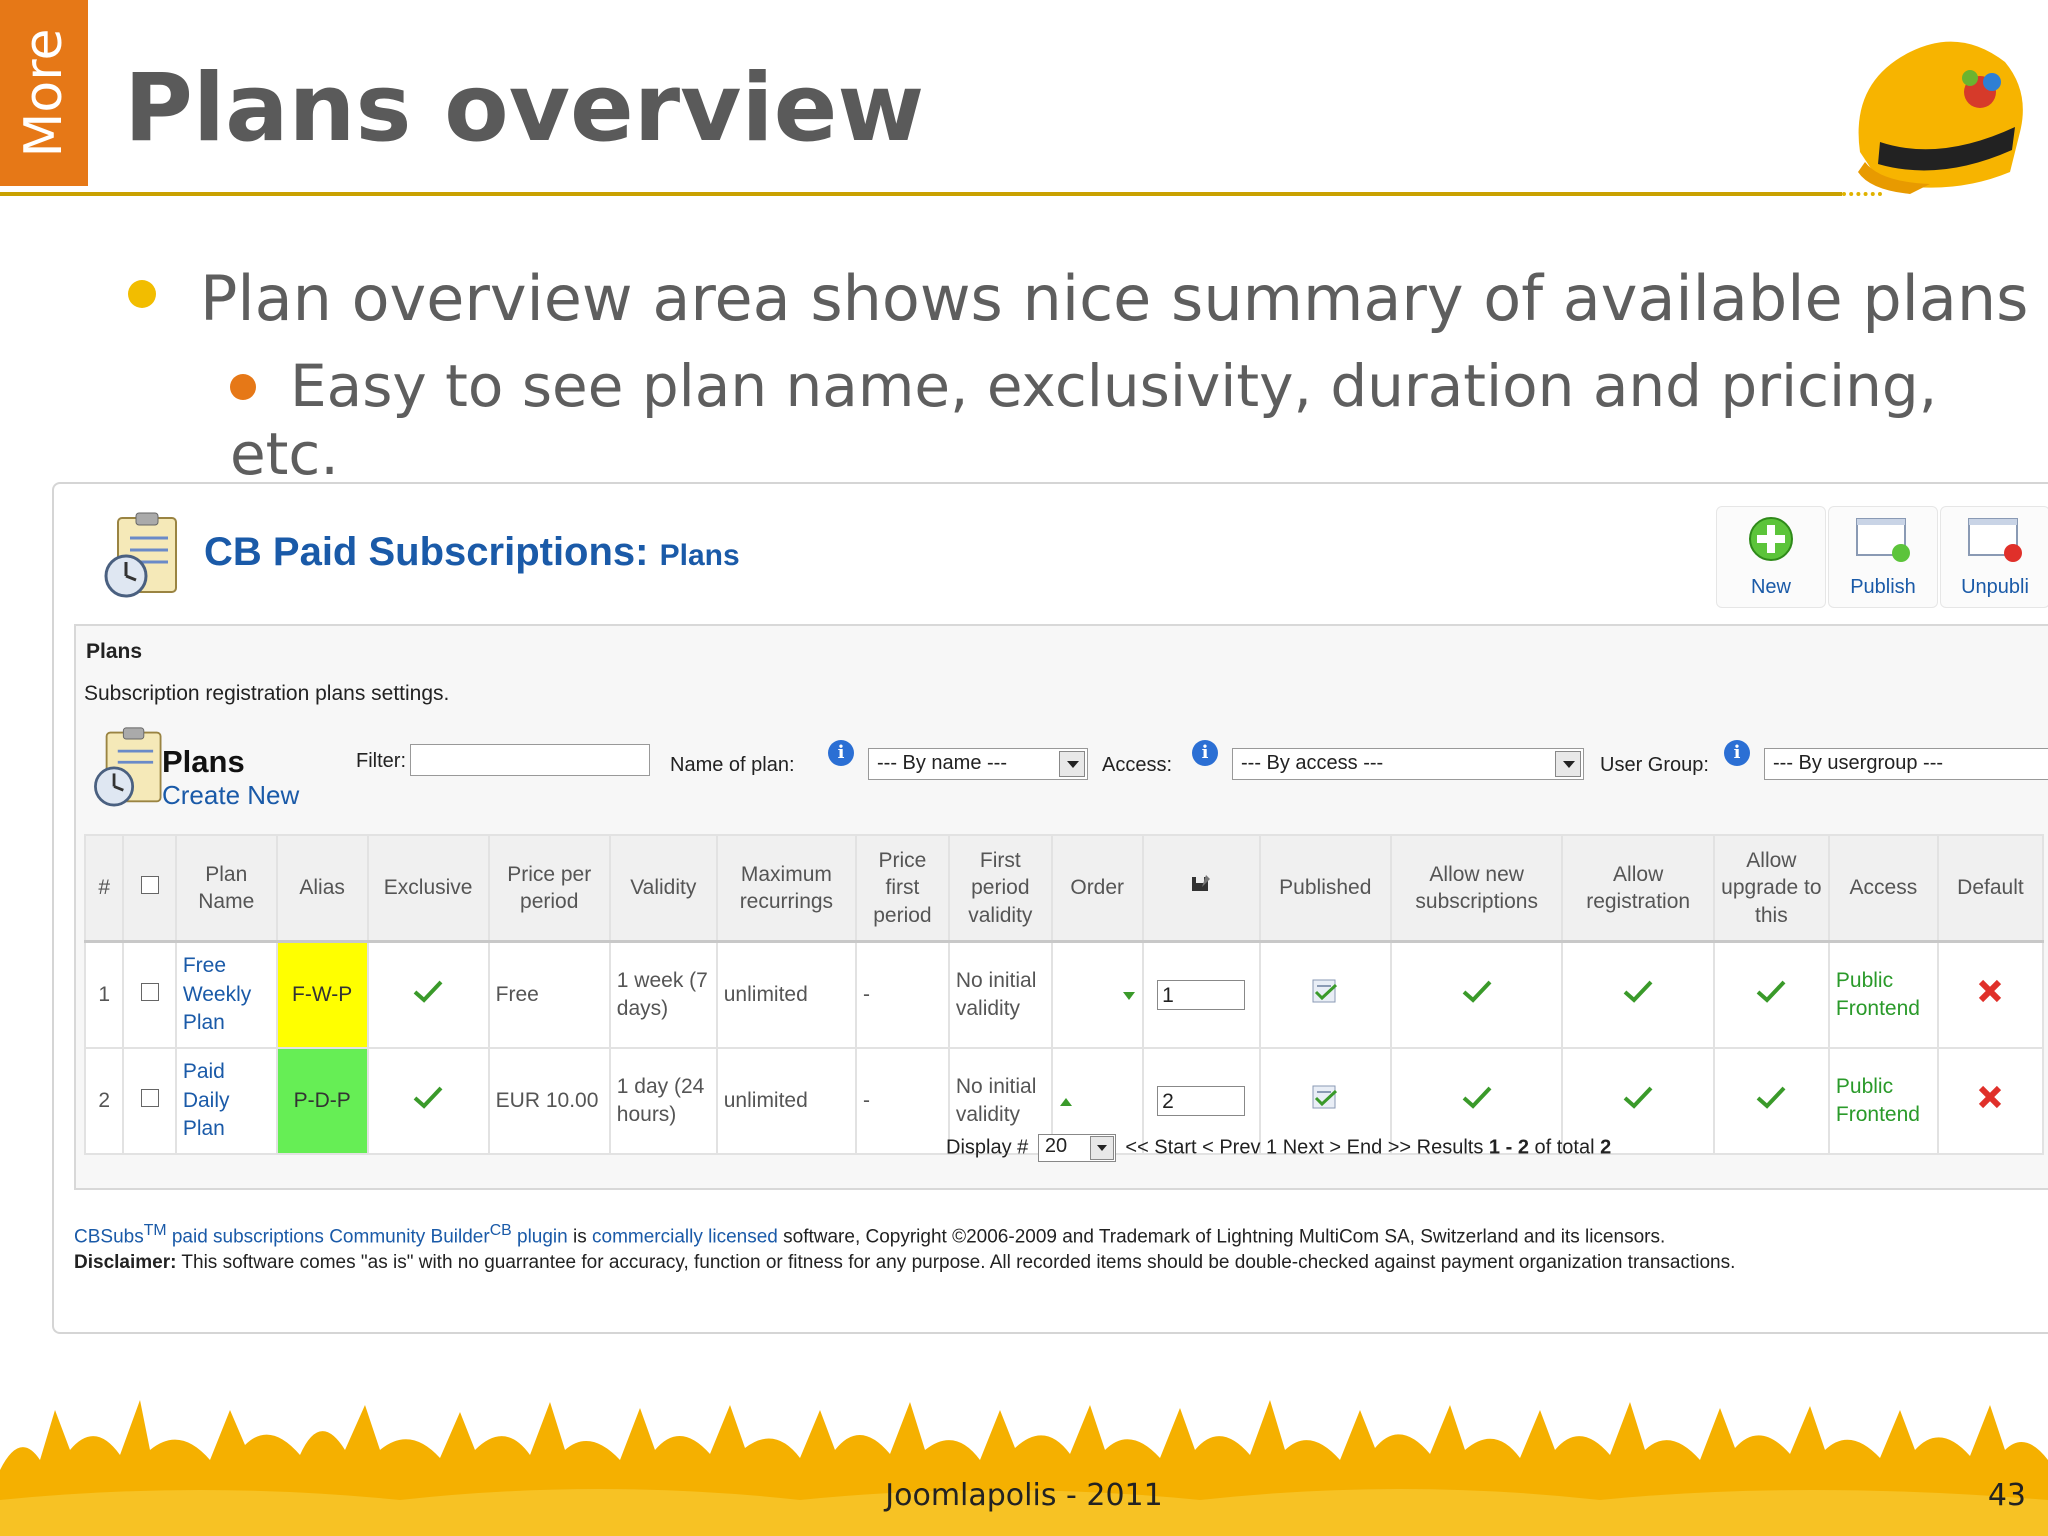  I want to click on clipboard-clock-icon, so click(140, 555).